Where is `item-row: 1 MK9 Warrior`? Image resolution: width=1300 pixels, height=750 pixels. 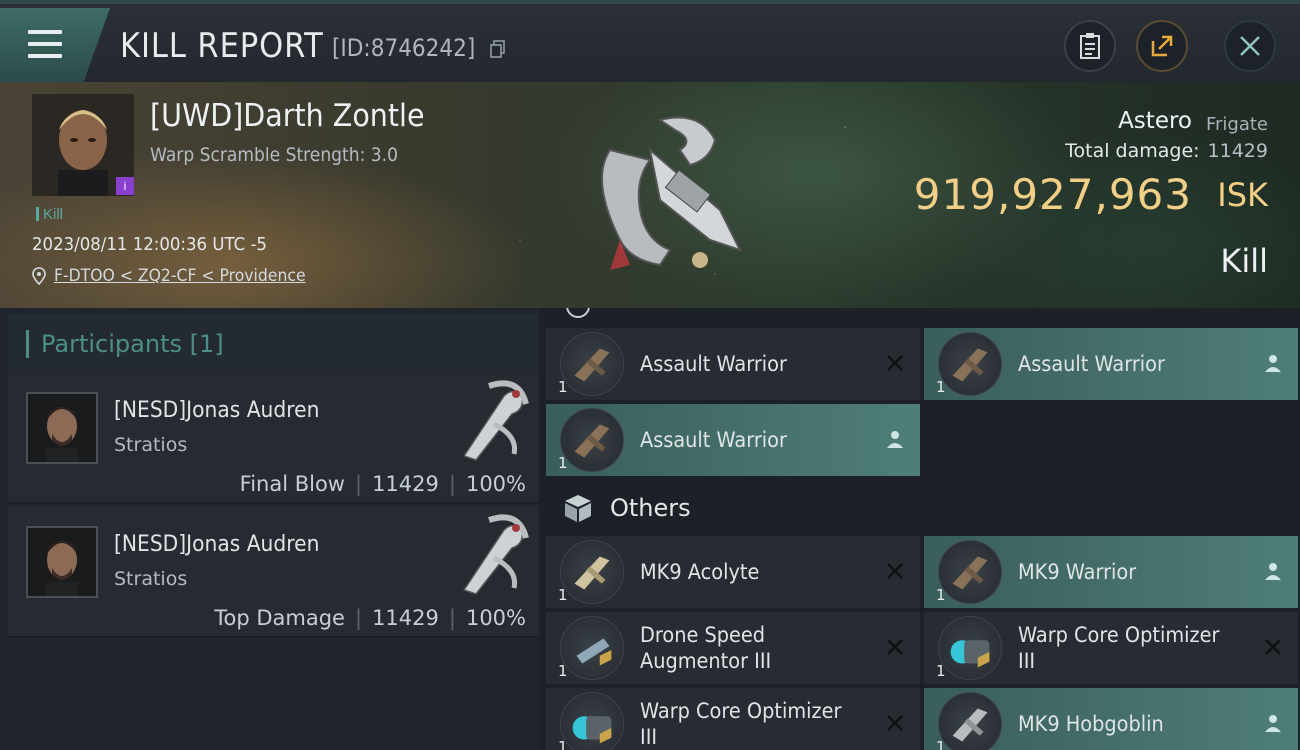
item-row: 1 MK9 Warrior is located at coordinates (1111, 572).